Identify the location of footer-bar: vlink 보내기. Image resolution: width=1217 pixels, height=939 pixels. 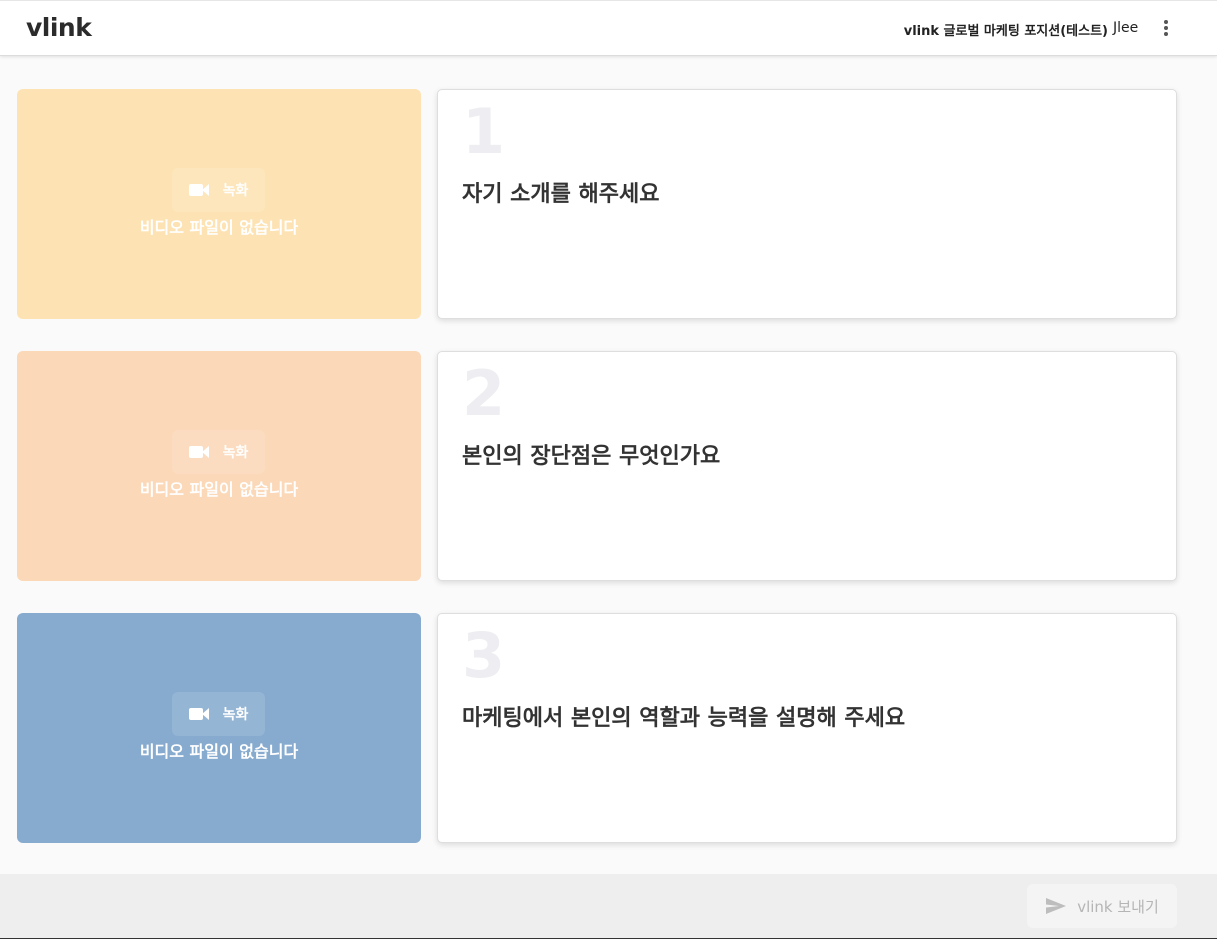
(608, 906).